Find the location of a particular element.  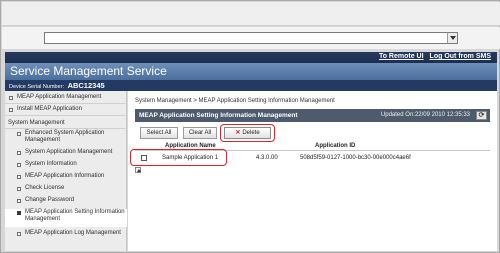

sort-arrow-icon is located at coordinates (138, 170).